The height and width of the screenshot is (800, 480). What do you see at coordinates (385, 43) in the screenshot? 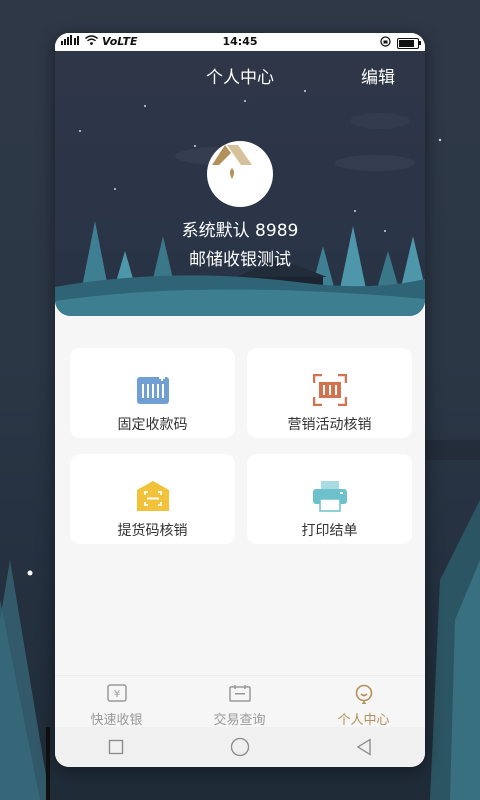
I see `rotation-lock-icon` at bounding box center [385, 43].